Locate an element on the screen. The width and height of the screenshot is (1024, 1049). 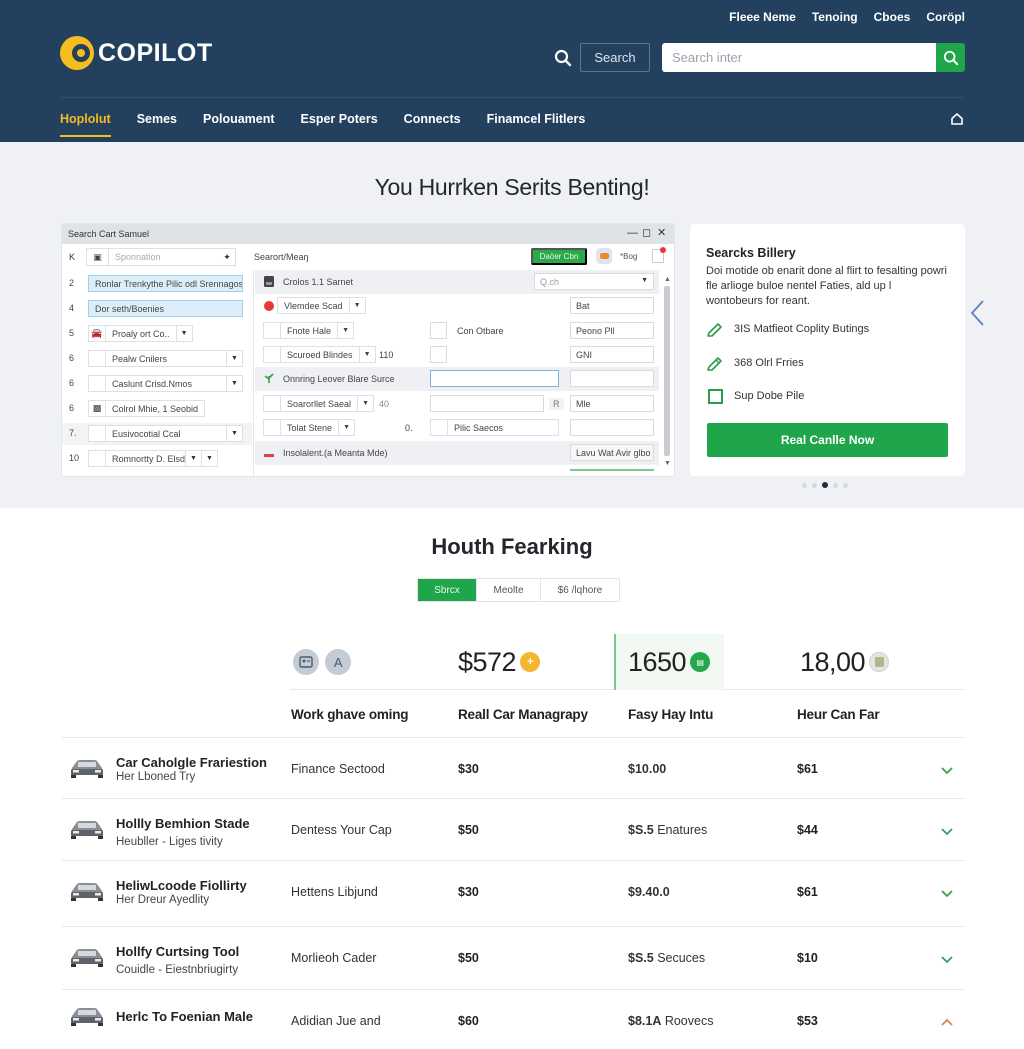
search-icon is located at coordinates (563, 58).